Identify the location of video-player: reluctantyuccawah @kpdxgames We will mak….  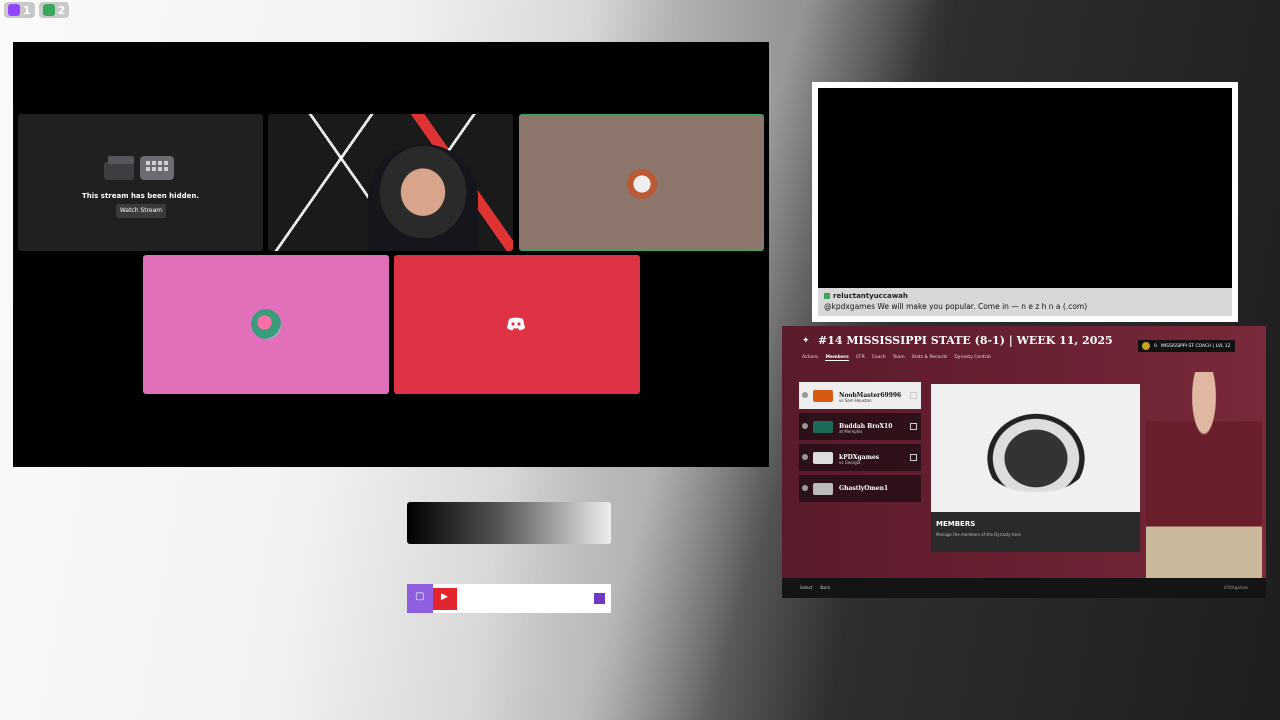
(1025, 202).